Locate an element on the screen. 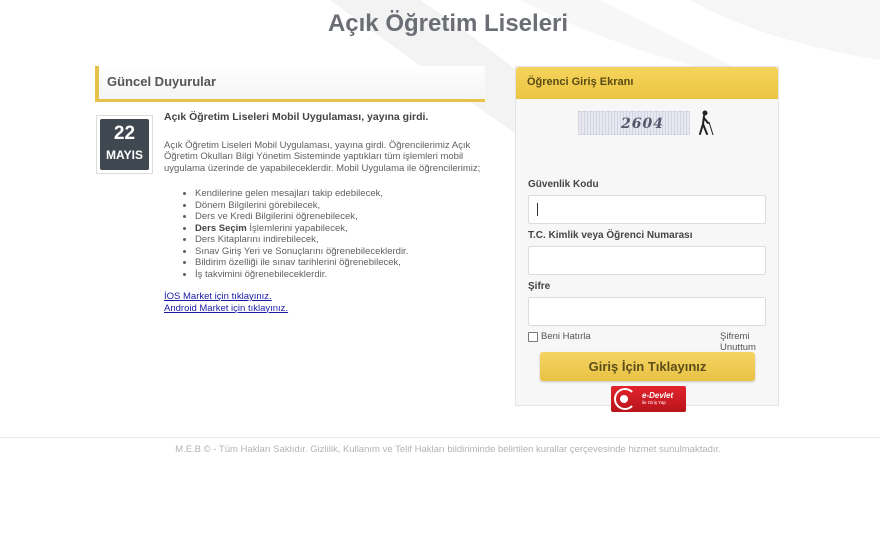 The width and height of the screenshot is (880, 545). remember-label: Beni Hatırla is located at coordinates (566, 336).